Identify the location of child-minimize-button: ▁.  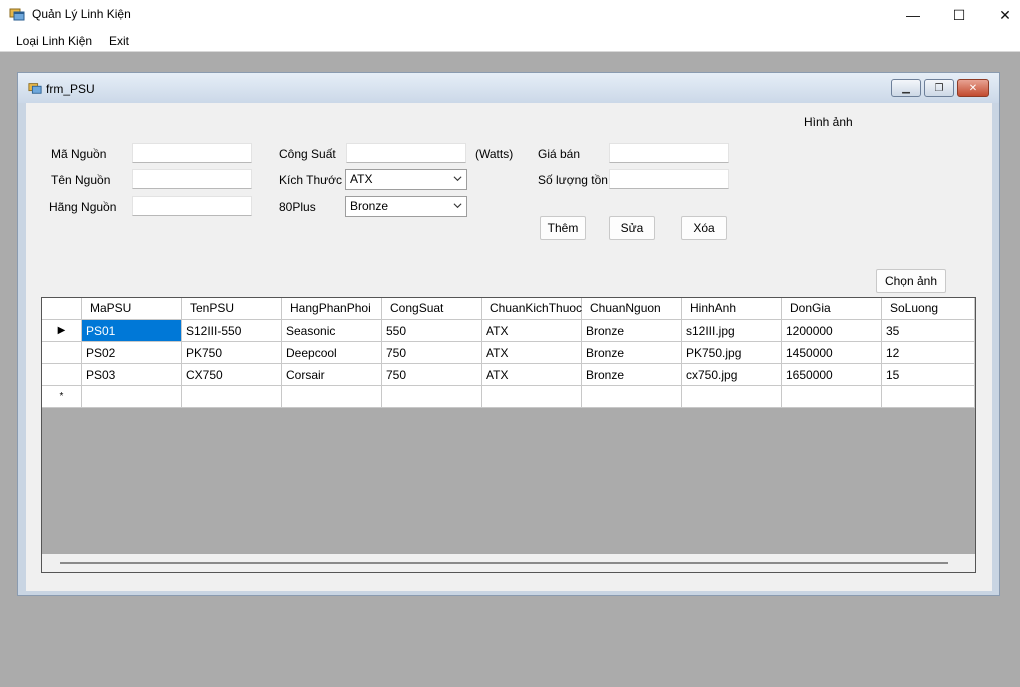
(906, 88).